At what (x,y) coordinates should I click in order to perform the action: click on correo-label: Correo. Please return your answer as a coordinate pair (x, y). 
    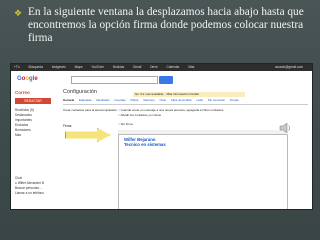
    Looking at the image, I should click on (22, 92).